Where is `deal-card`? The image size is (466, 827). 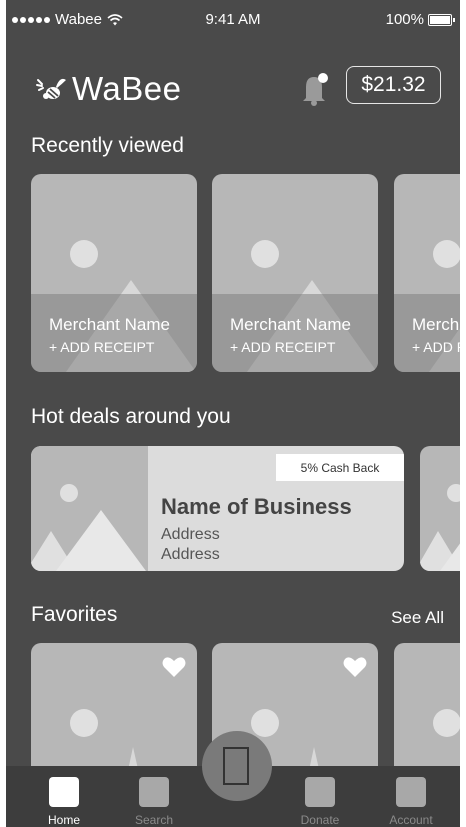 deal-card is located at coordinates (440, 508).